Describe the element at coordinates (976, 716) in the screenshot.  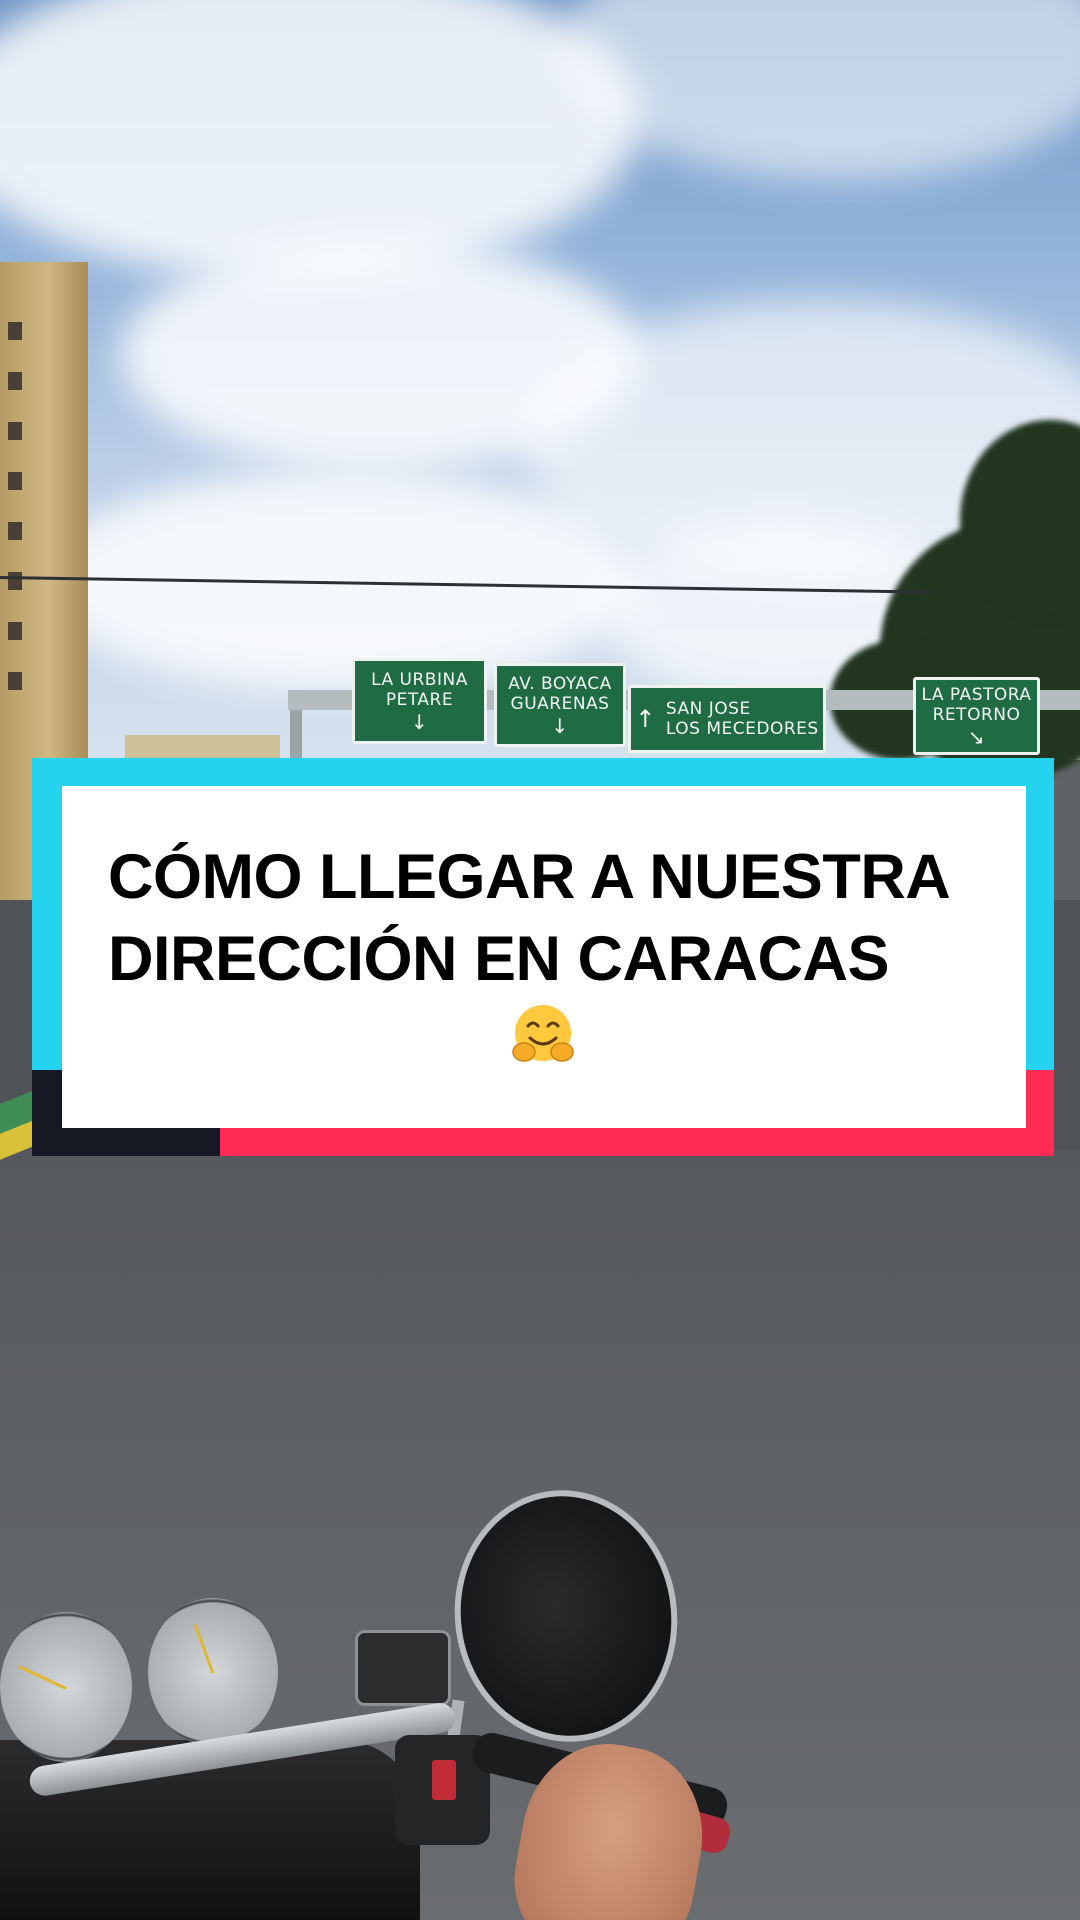
I see `road-sign: LA PASTORA RETORNO ↘` at that location.